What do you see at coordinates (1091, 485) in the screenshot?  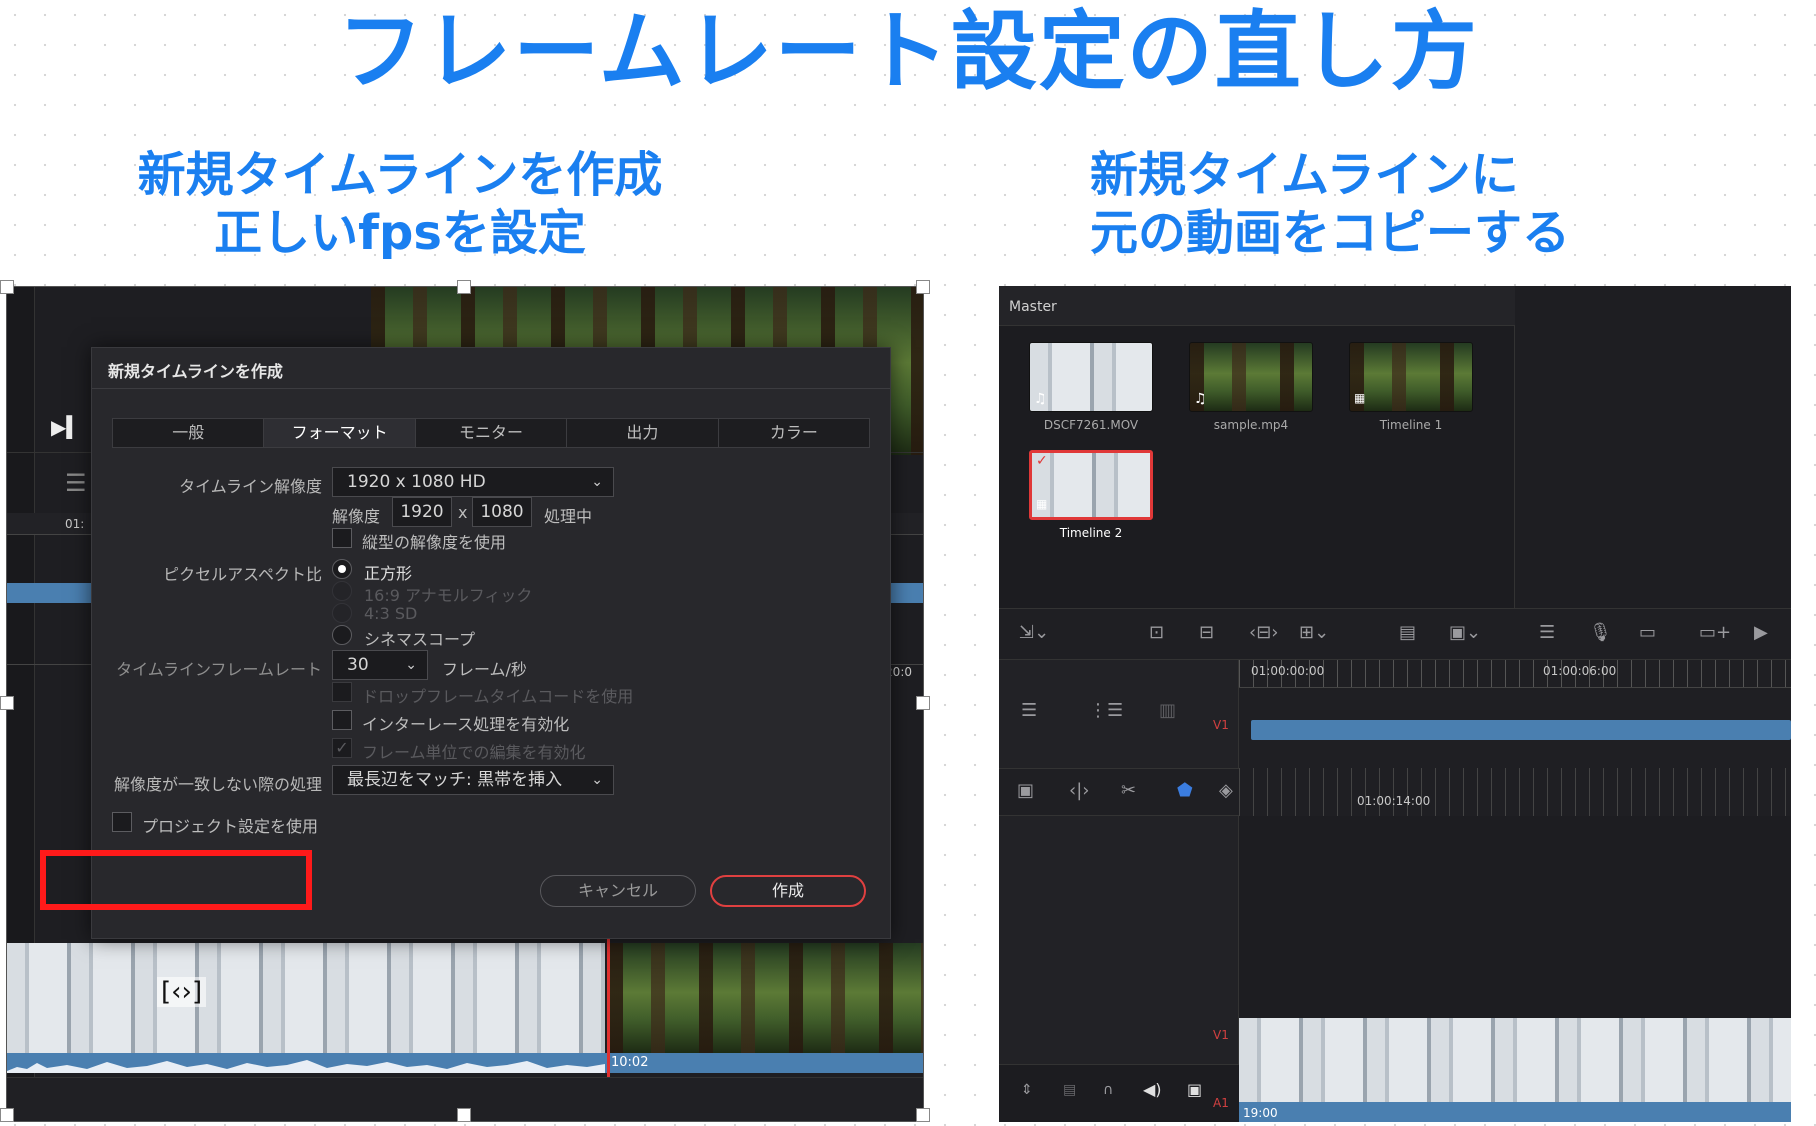 I see `timeline-thumbnail-2: ✓ ▦` at bounding box center [1091, 485].